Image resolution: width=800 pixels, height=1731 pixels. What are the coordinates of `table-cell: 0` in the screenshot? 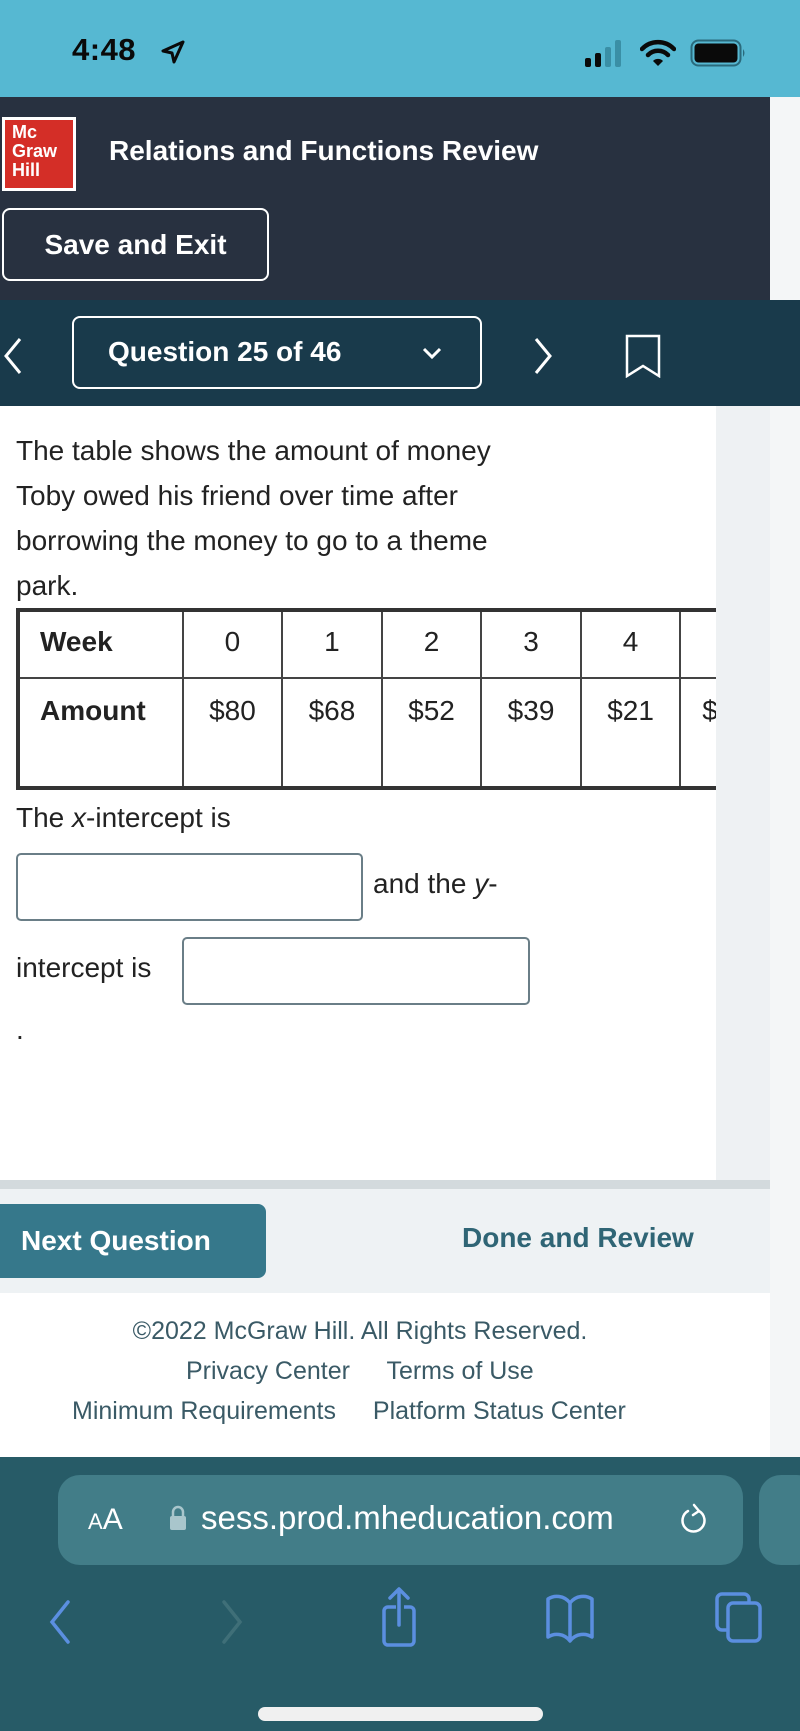 It's located at (232, 644).